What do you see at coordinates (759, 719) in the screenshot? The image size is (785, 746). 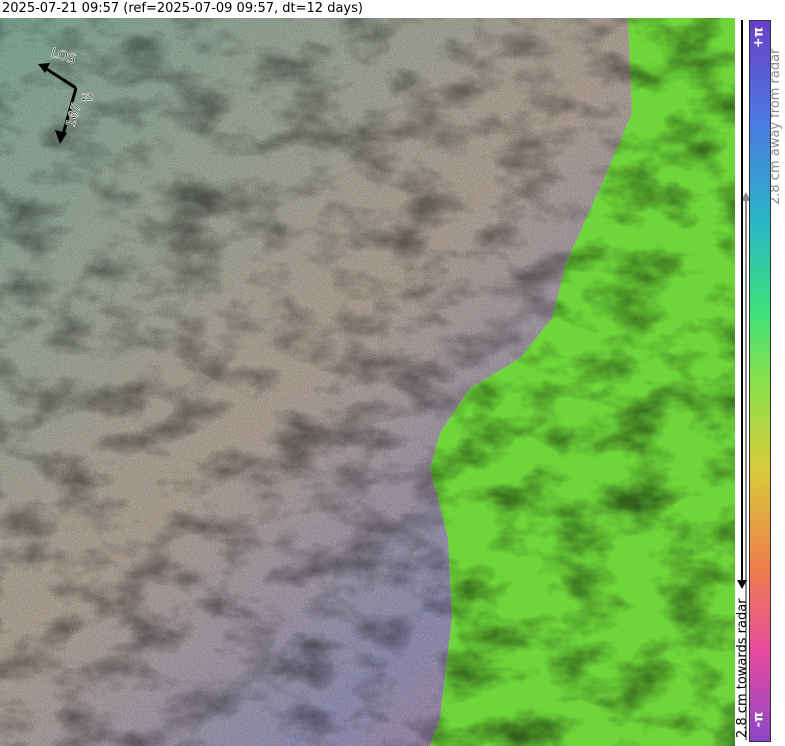 I see `colorbar-bottom-label: -π` at bounding box center [759, 719].